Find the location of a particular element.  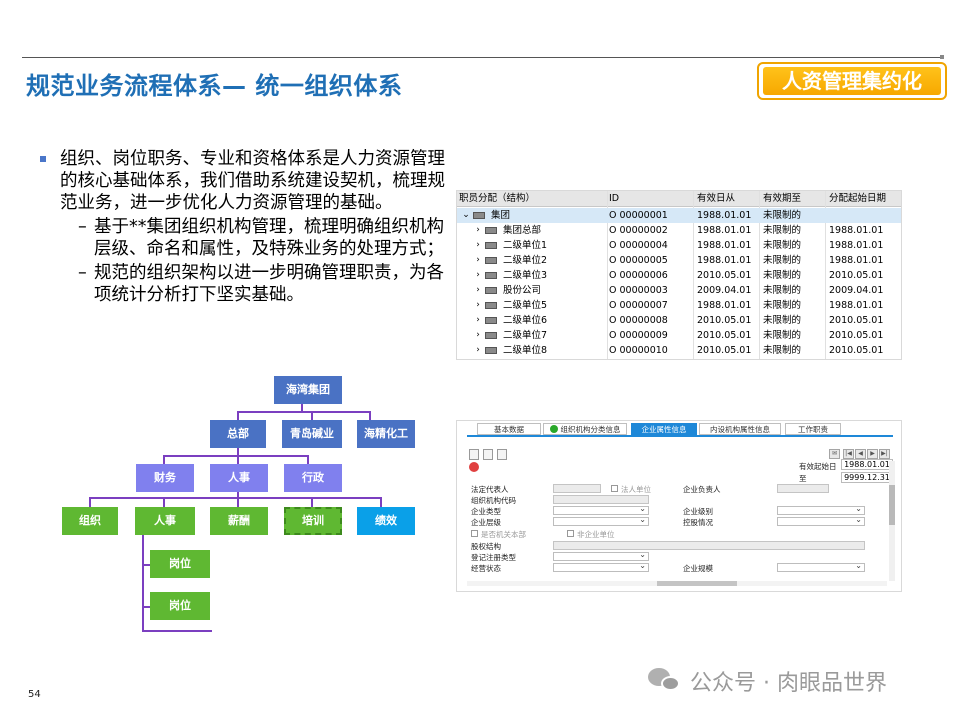

table-row: › 二级单位5 O 00000007 1988.01.01 未限制的 1988.01.01 is located at coordinates (679, 305).